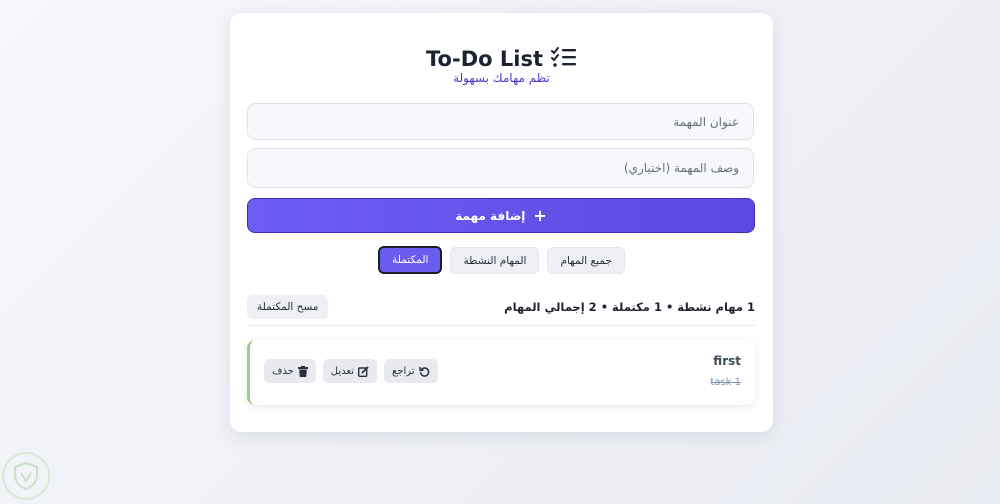 This screenshot has width=1000, height=504. I want to click on shield-logo-icon, so click(26, 476).